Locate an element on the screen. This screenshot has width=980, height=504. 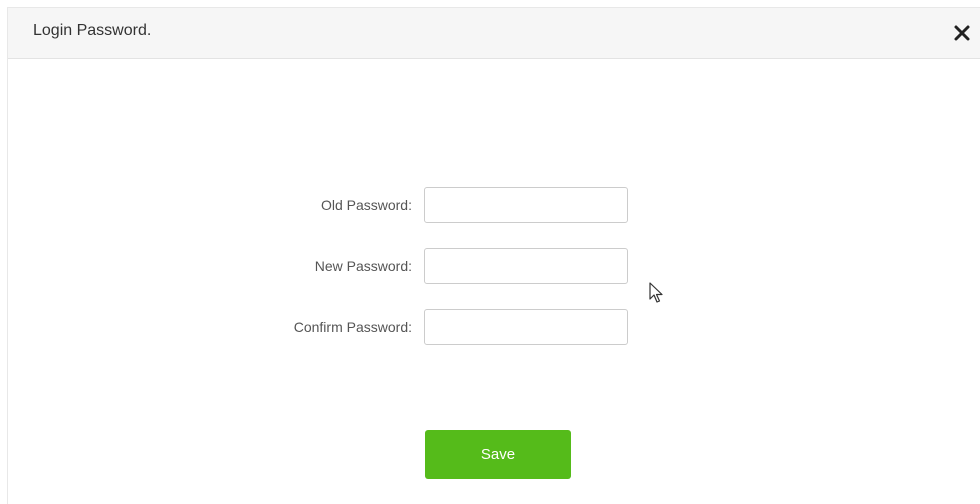
old-password-input is located at coordinates (526, 205).